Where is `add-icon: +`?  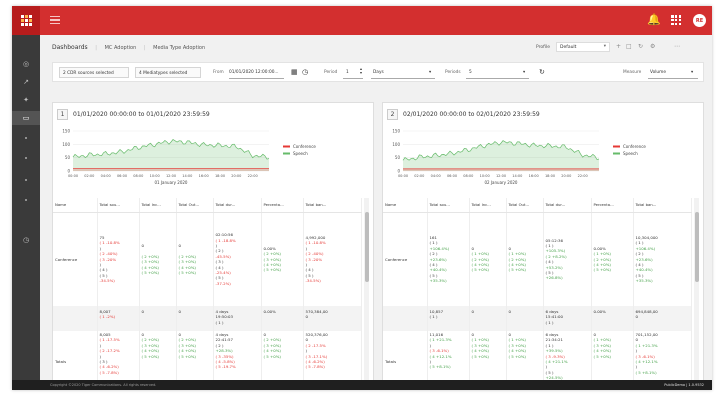
add-icon: + is located at coordinates (618, 46).